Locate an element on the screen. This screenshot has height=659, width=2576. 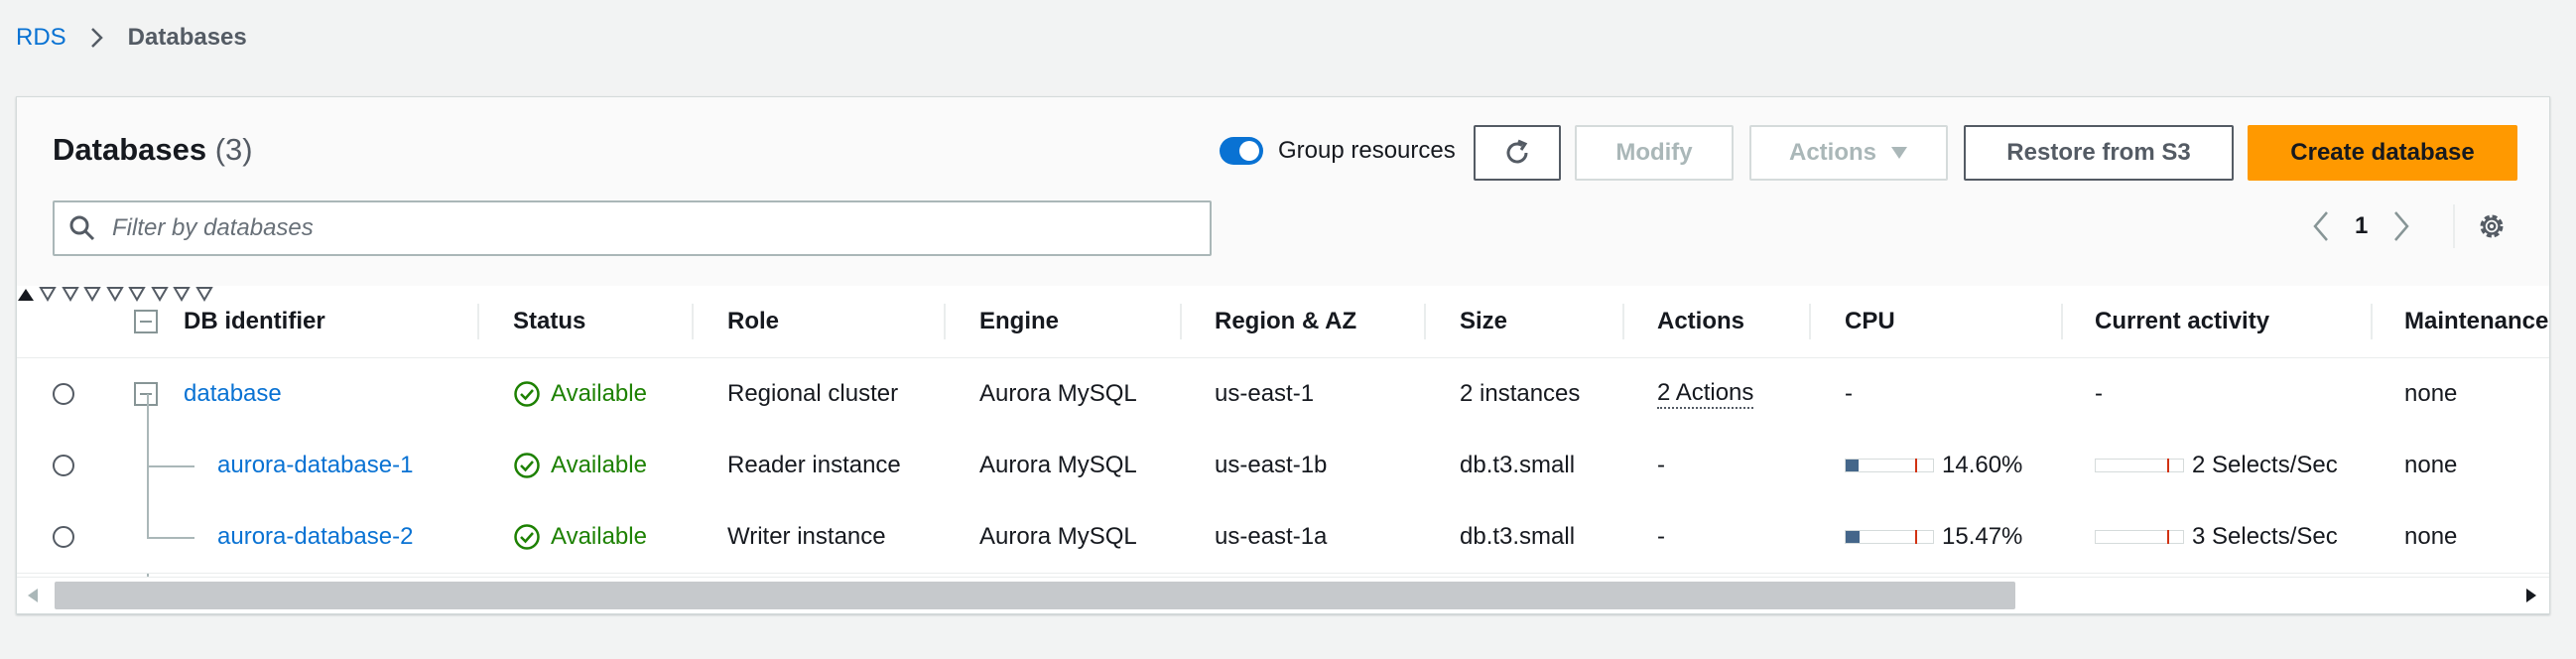
page-number: 1 is located at coordinates (2362, 226).